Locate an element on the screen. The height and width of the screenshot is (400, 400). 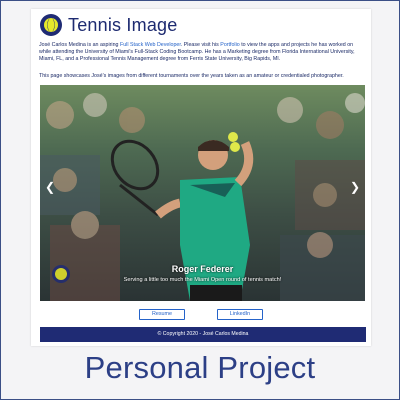
link-buttons: Resume LinkedIn is located at coordinates (201, 314).